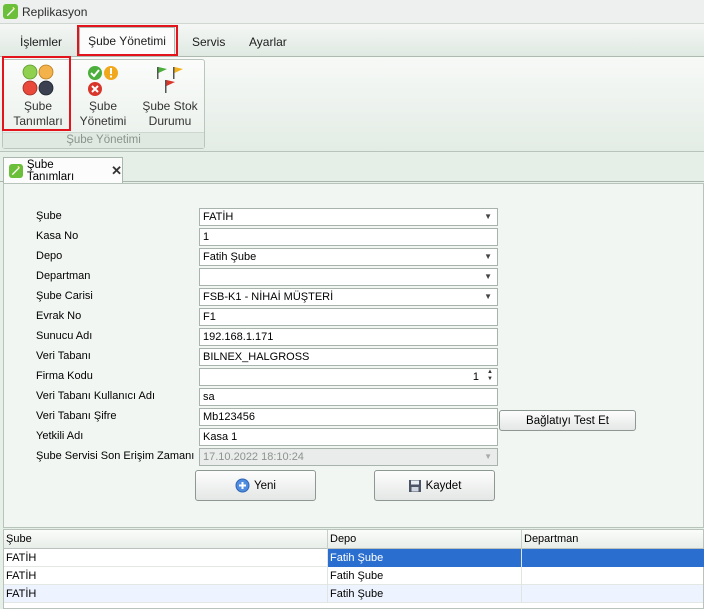 Image resolution: width=704 pixels, height=609 pixels. What do you see at coordinates (16, 170) in the screenshot?
I see `document-tab-icon` at bounding box center [16, 170].